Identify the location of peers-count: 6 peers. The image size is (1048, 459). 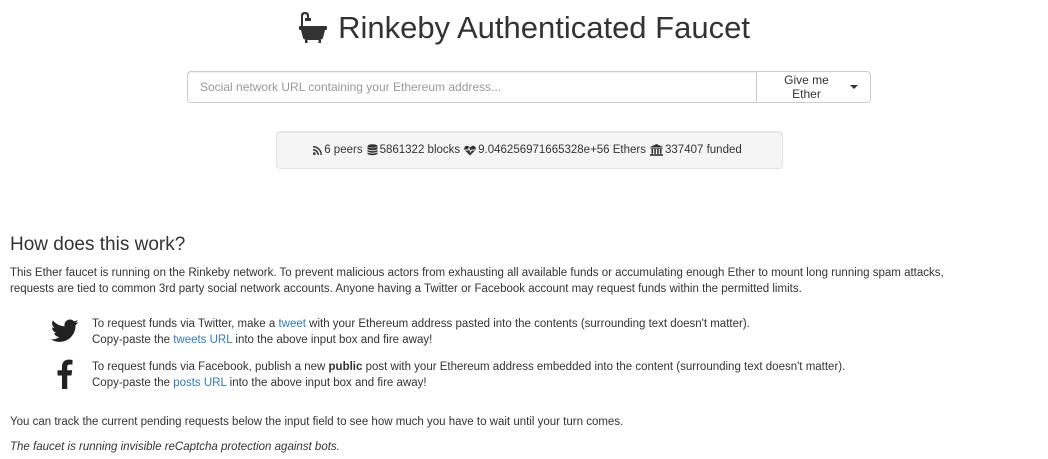
(343, 150).